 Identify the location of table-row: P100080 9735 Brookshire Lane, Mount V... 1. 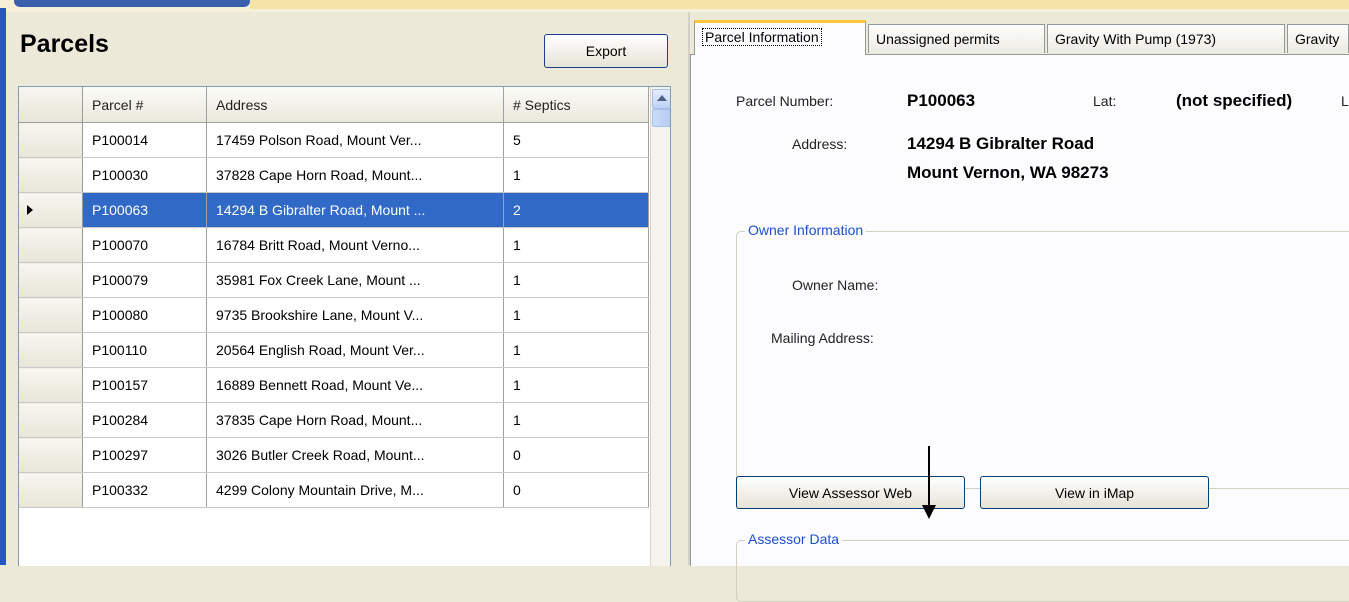
(334, 315).